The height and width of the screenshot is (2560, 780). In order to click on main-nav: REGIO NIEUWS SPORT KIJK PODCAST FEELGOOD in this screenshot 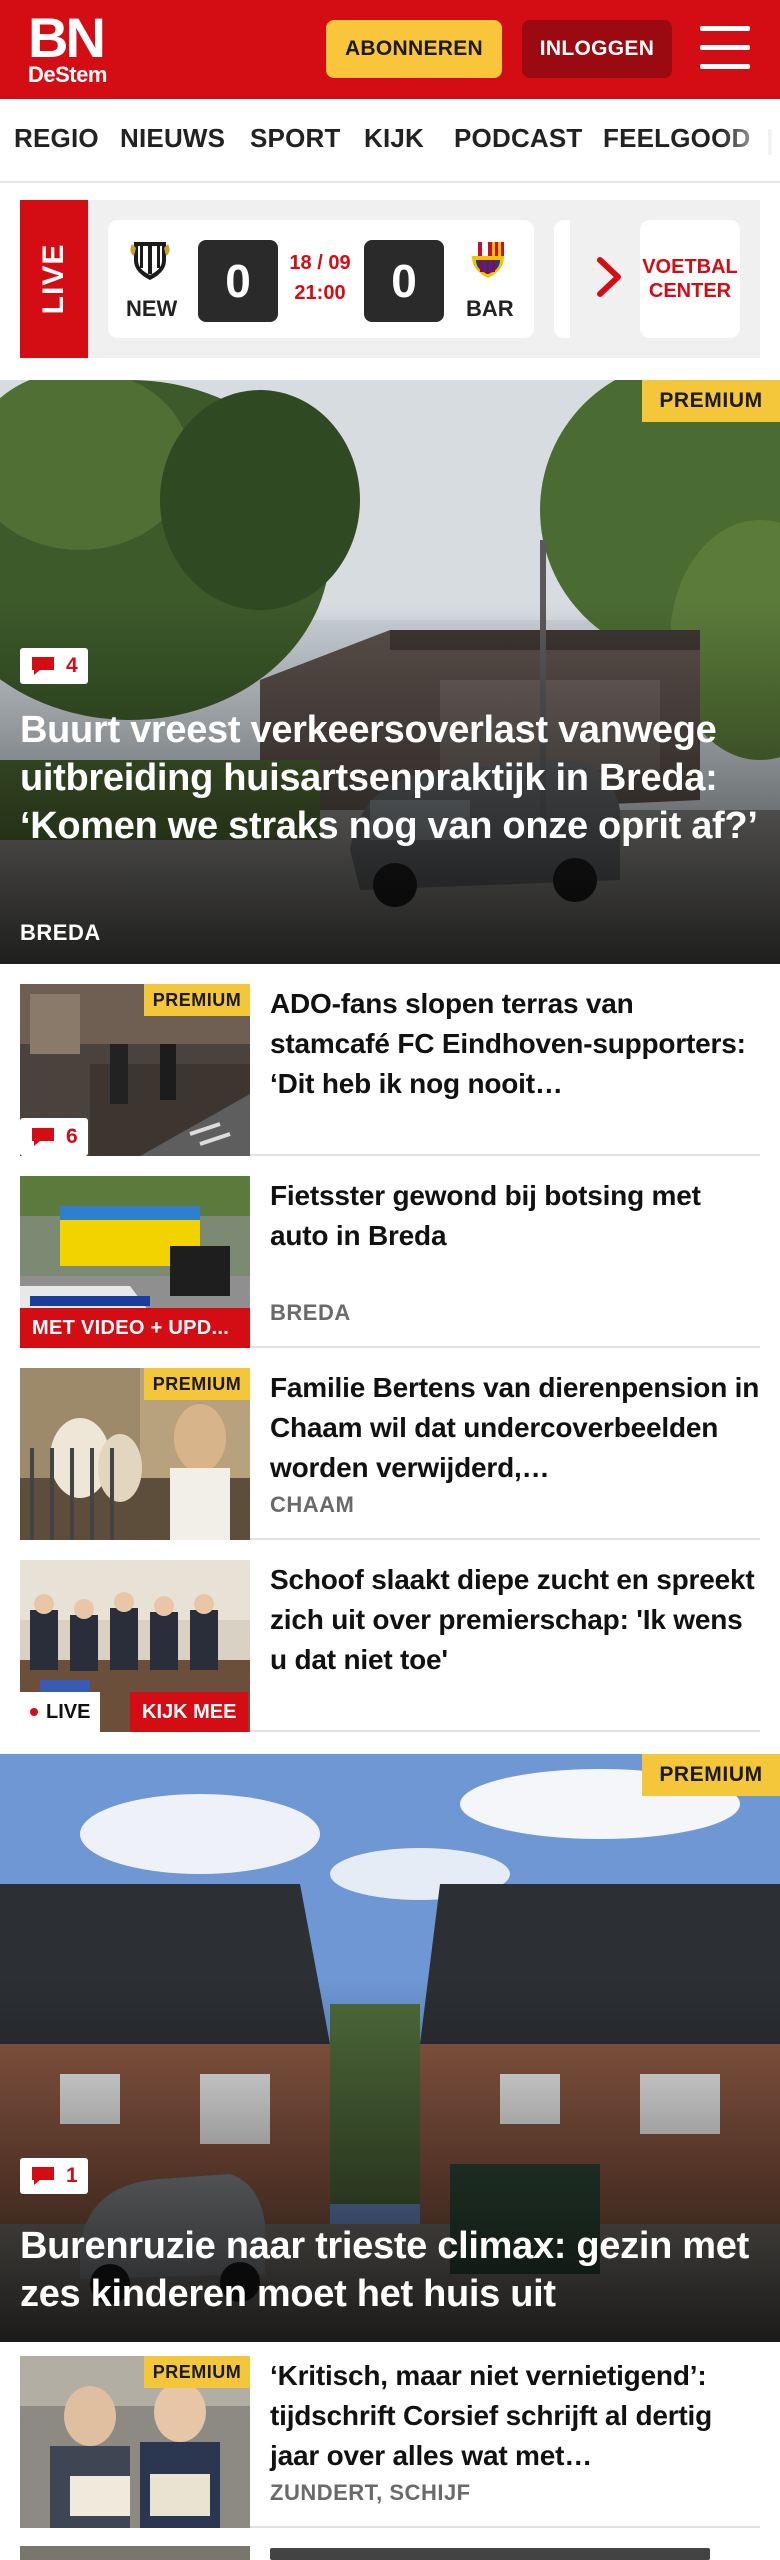, I will do `click(390, 141)`.